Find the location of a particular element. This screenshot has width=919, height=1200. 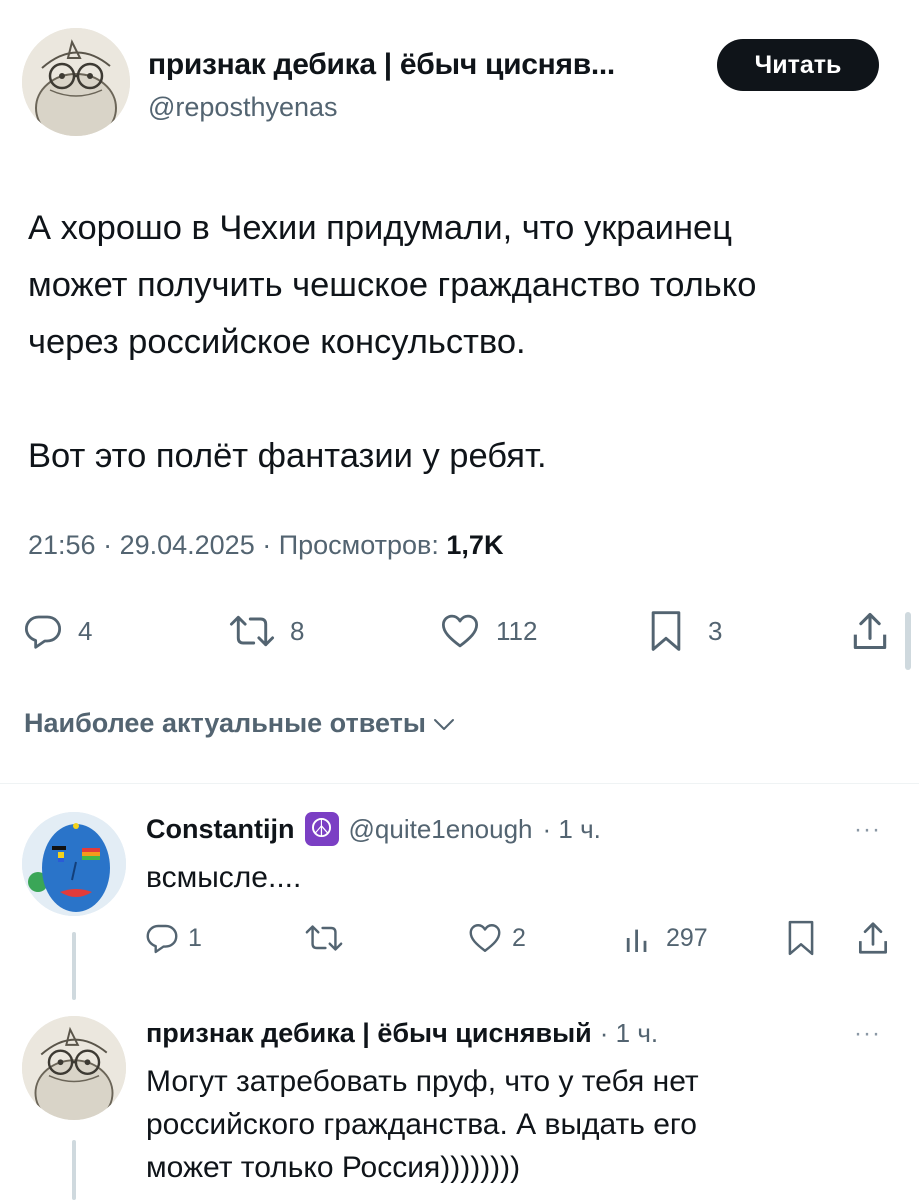

tweet-meta: 21:56 · 29.04.2025 · Просмотров: 1,7K is located at coordinates (265, 545).